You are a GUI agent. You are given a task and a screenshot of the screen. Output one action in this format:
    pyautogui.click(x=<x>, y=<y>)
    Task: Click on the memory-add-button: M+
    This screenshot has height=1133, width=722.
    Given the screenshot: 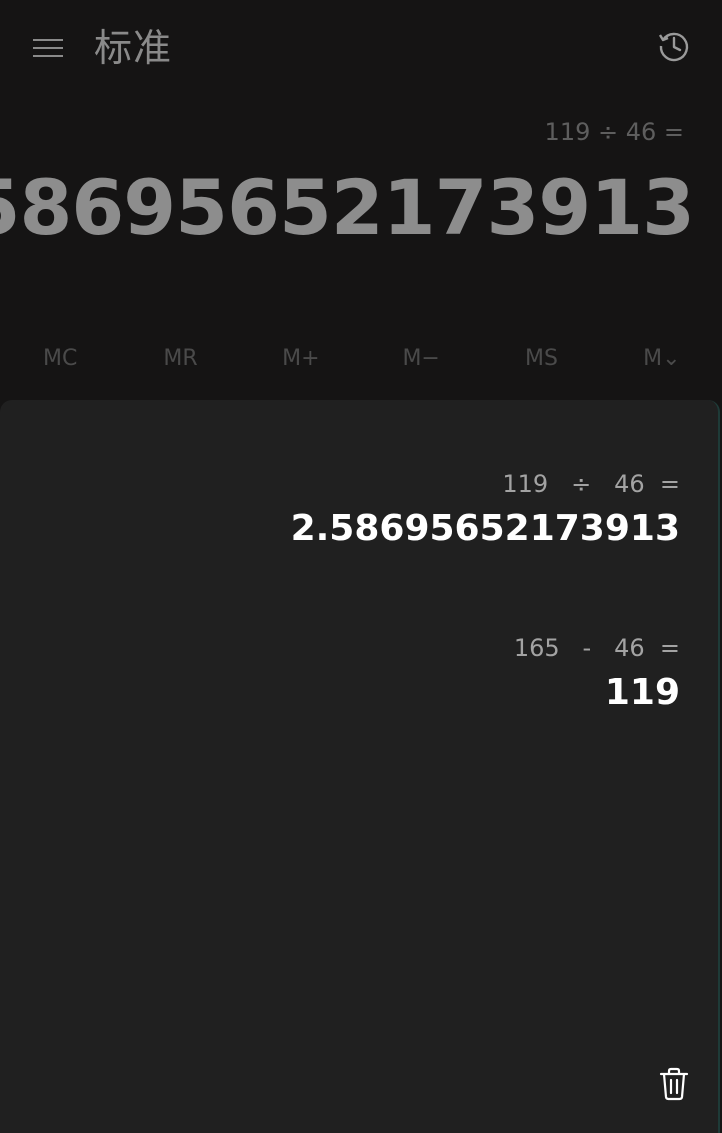 What is the action you would take?
    pyautogui.click(x=301, y=358)
    